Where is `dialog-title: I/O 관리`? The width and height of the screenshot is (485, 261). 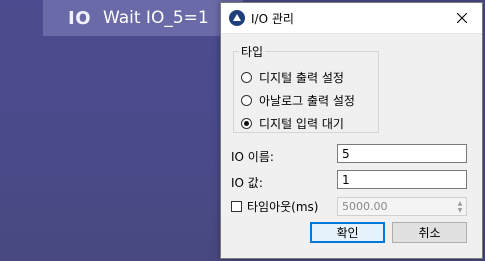 dialog-title: I/O 관리 is located at coordinates (272, 18).